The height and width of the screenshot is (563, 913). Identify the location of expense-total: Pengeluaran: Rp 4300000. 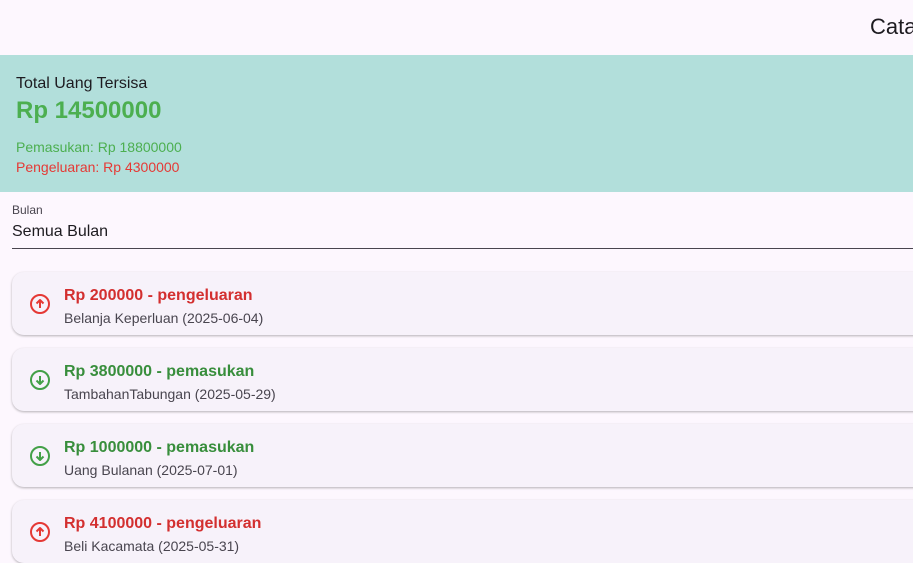
(98, 167).